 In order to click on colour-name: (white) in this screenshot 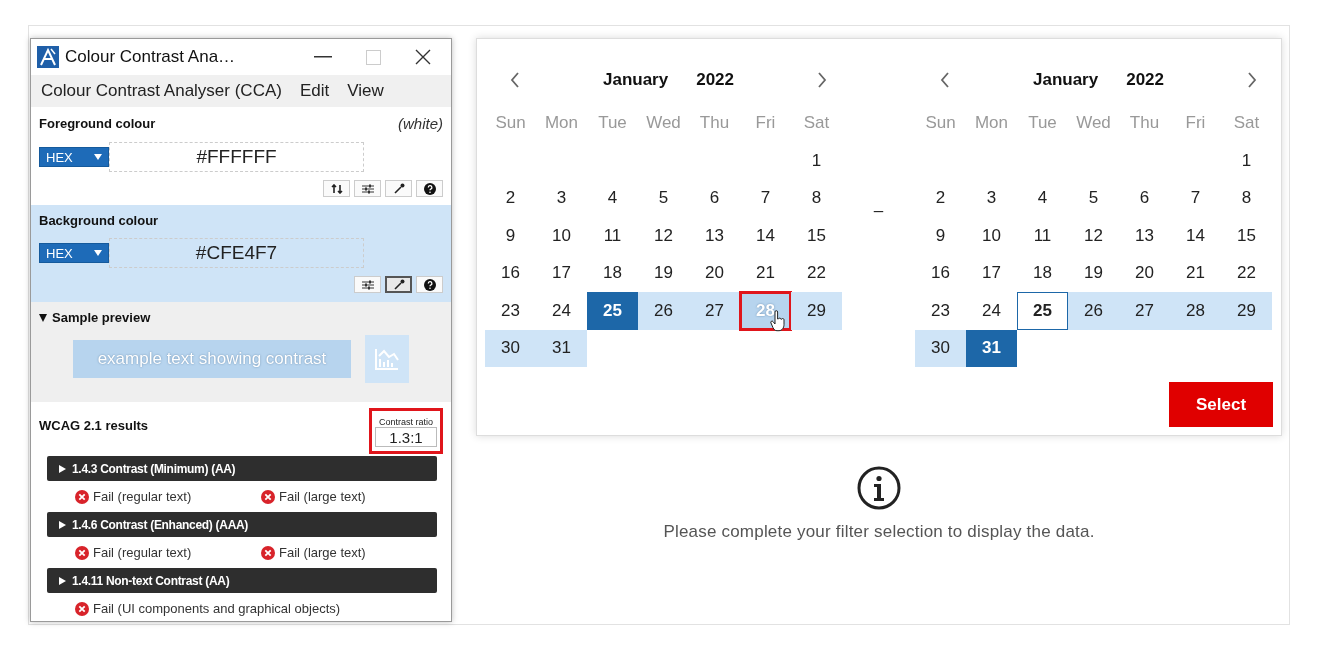, I will do `click(420, 123)`.